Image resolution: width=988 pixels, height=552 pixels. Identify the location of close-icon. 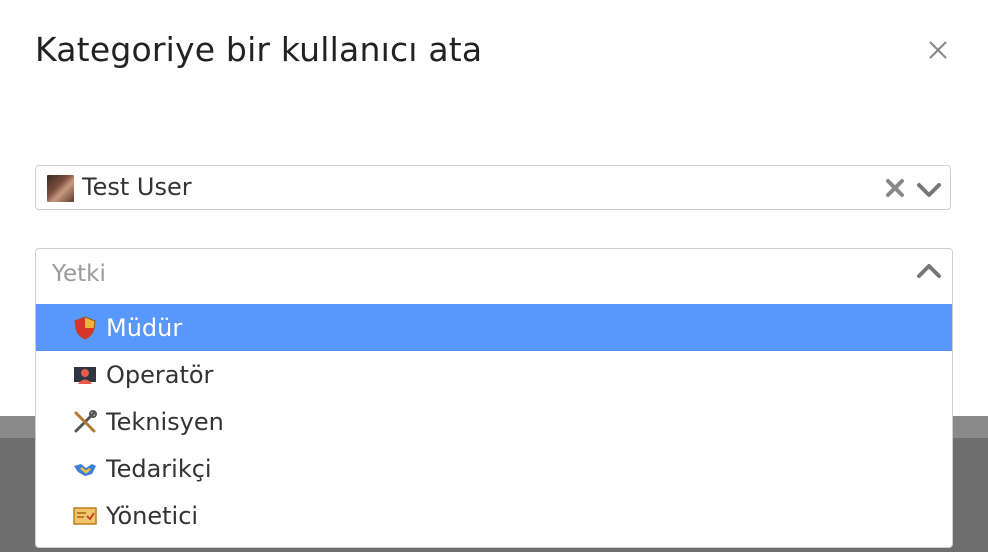
(938, 50).